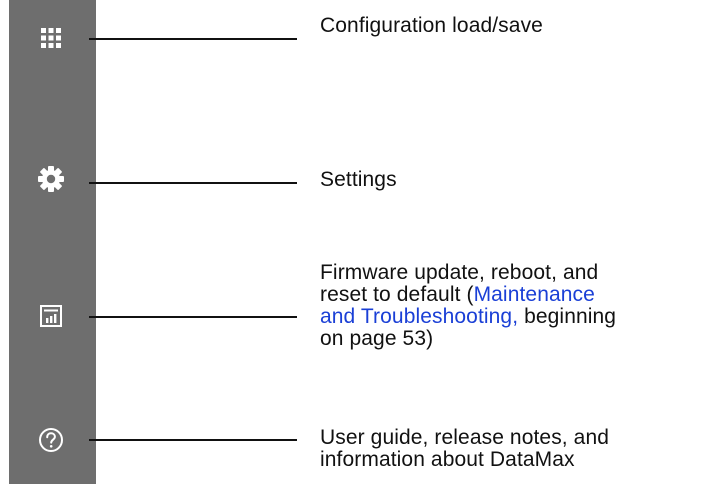 The width and height of the screenshot is (721, 484). I want to click on callout-line: User guide, release notes, and, so click(465, 437).